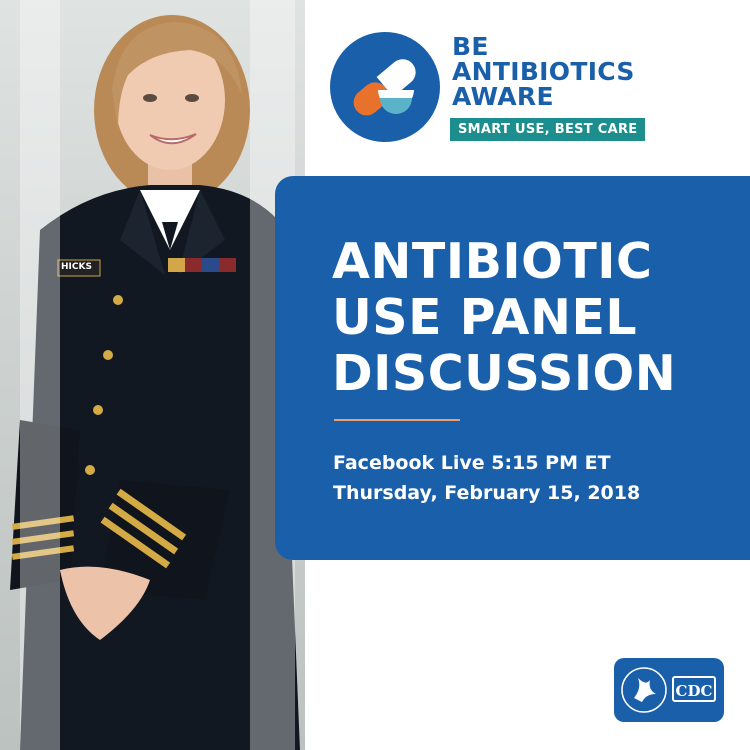 Image resolution: width=750 pixels, height=750 pixels. I want to click on cdc-hhs-logo: CDC, so click(669, 690).